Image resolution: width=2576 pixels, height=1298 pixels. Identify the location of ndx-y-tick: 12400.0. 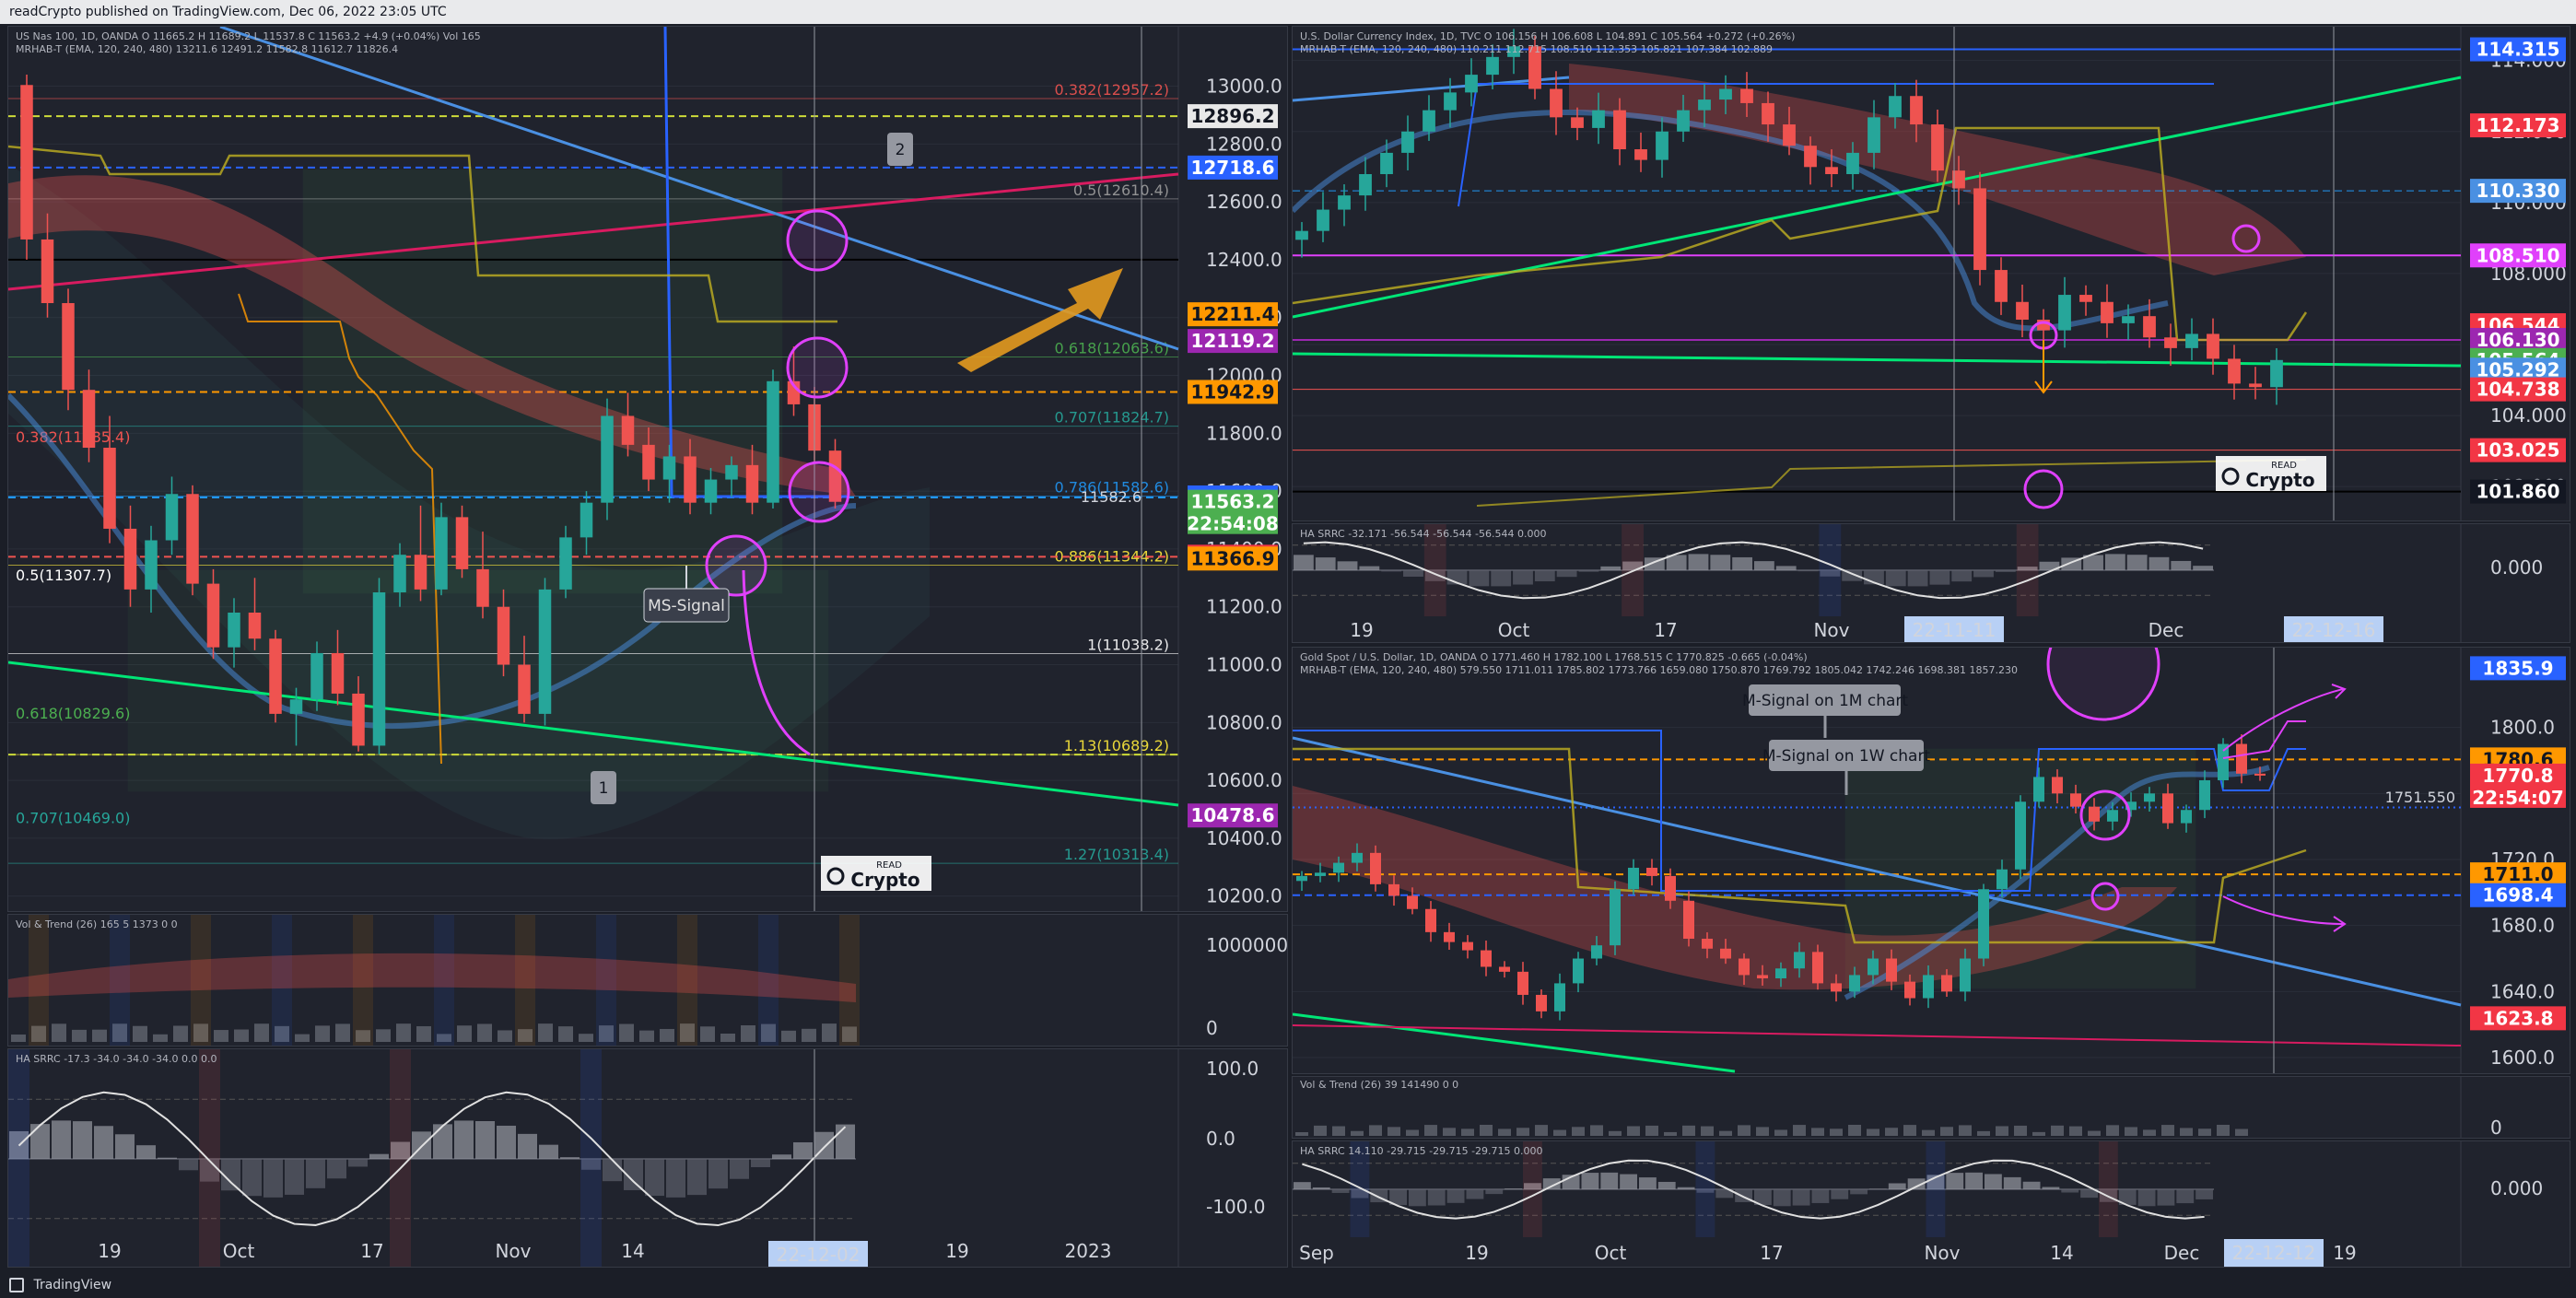
(1244, 260).